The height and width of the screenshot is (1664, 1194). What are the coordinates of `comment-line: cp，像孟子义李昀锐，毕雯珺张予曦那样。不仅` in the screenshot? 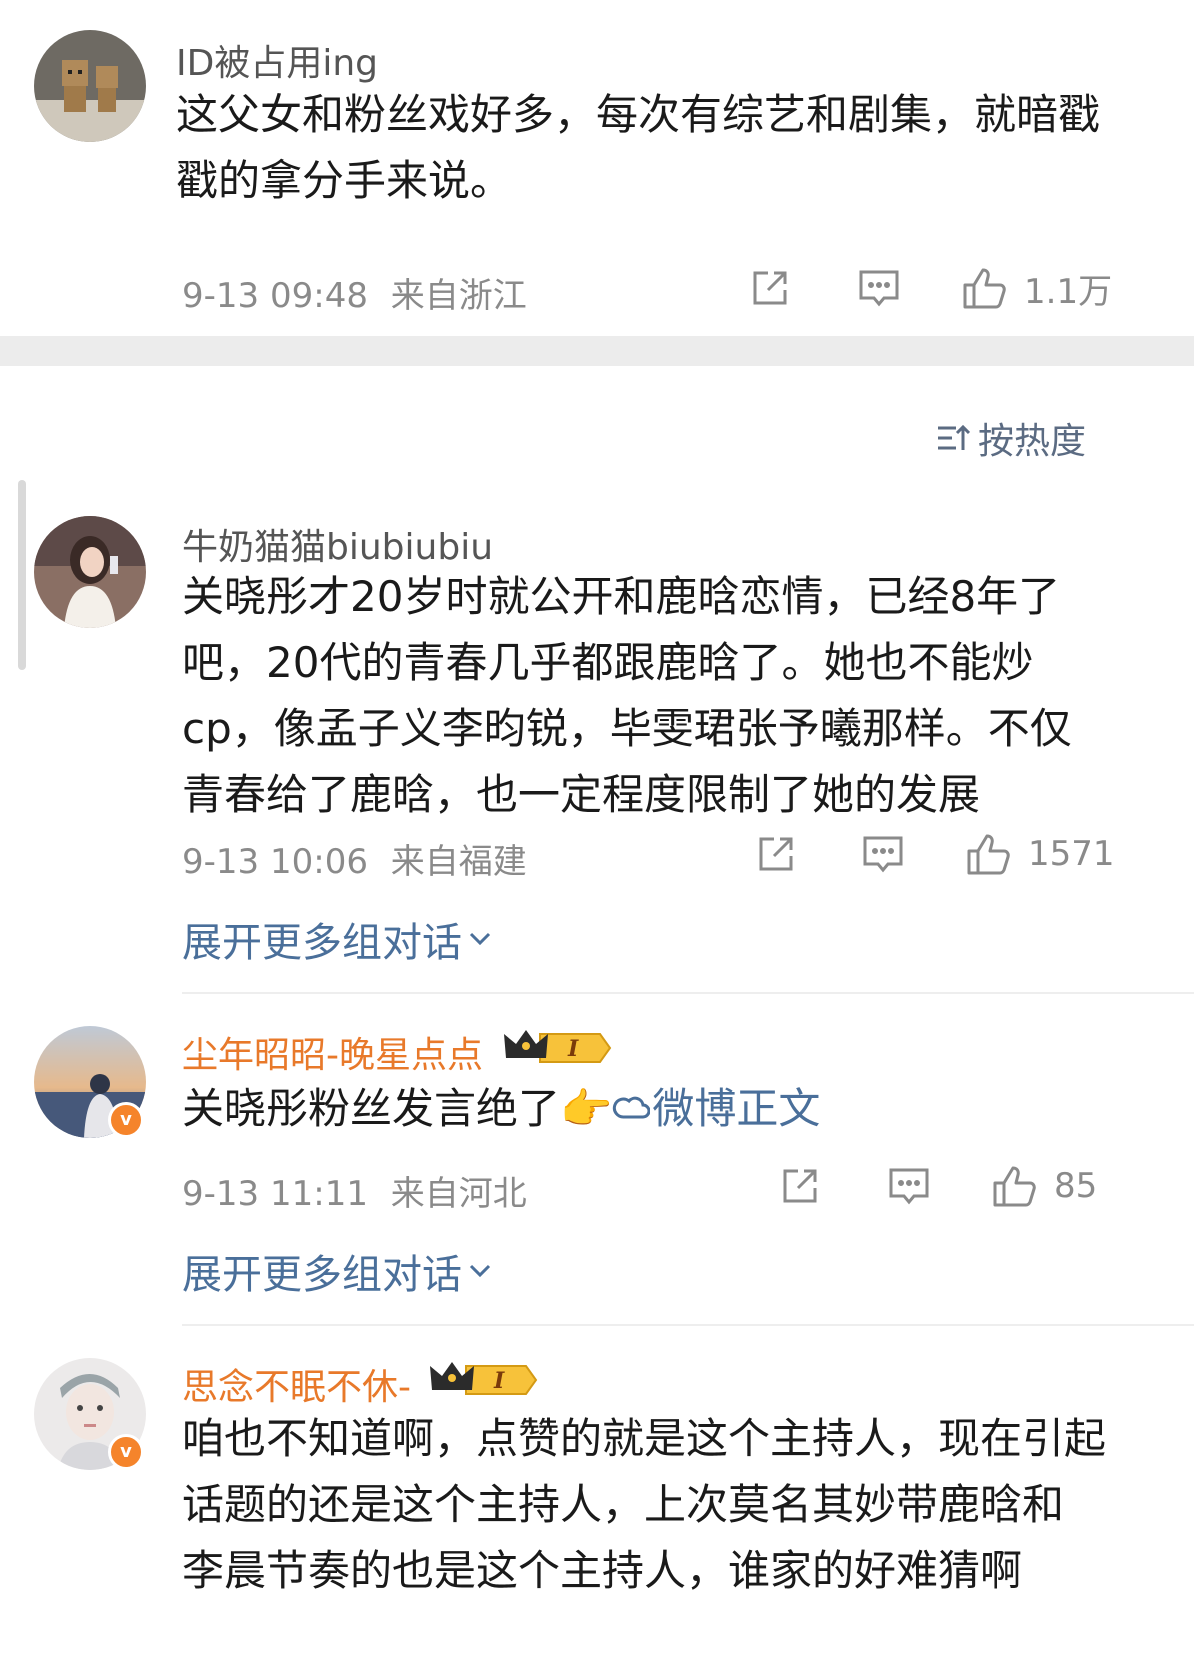 It's located at (627, 728).